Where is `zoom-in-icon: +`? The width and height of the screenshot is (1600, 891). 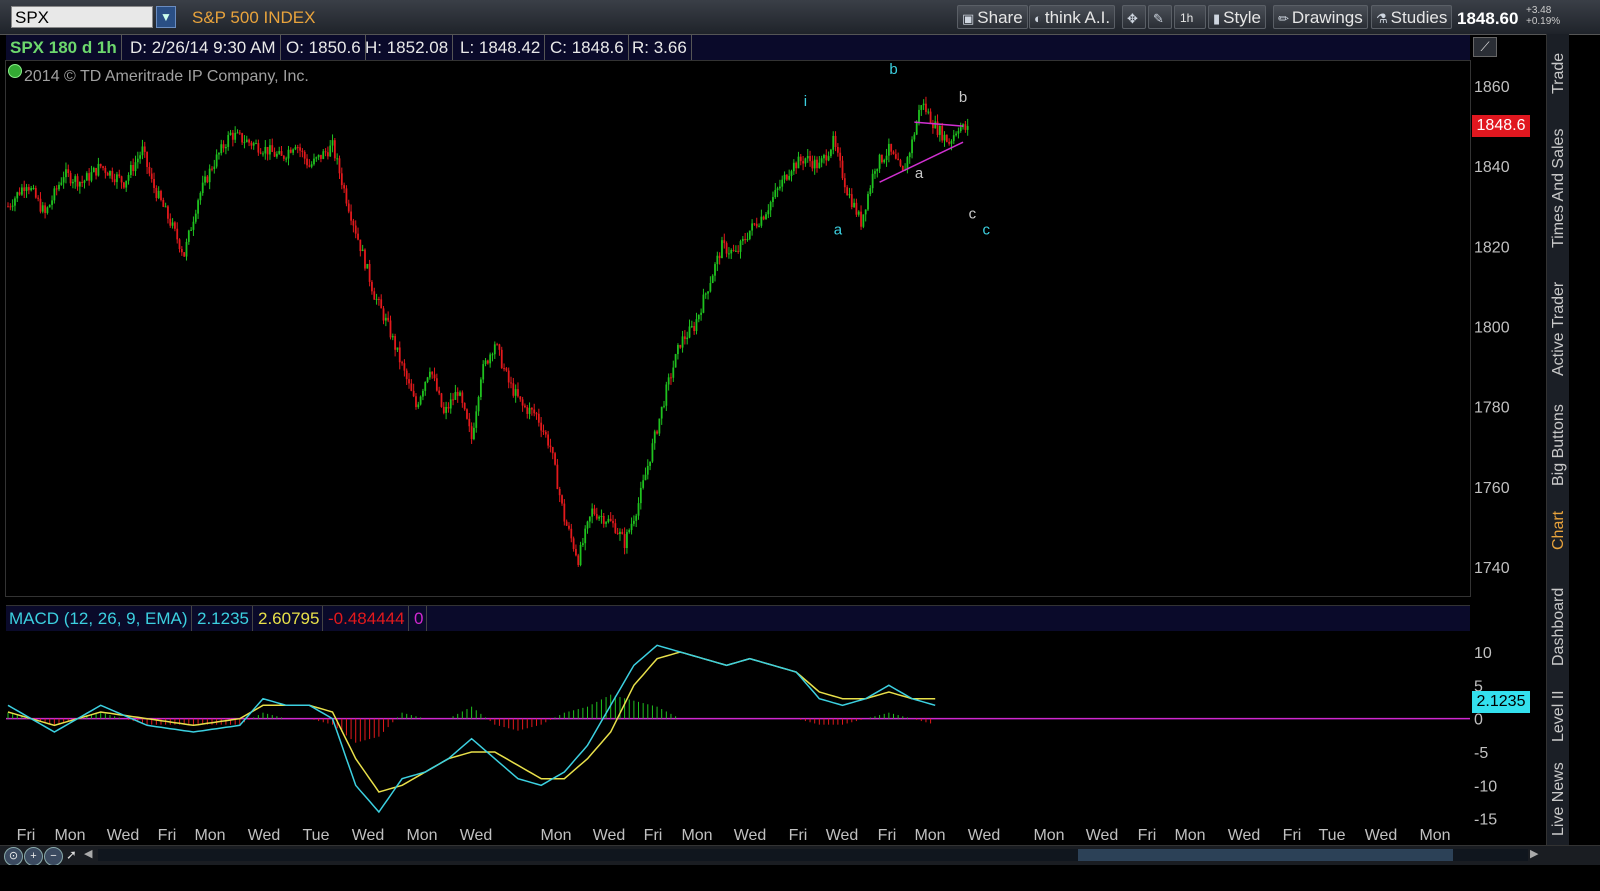 zoom-in-icon: + is located at coordinates (33, 856).